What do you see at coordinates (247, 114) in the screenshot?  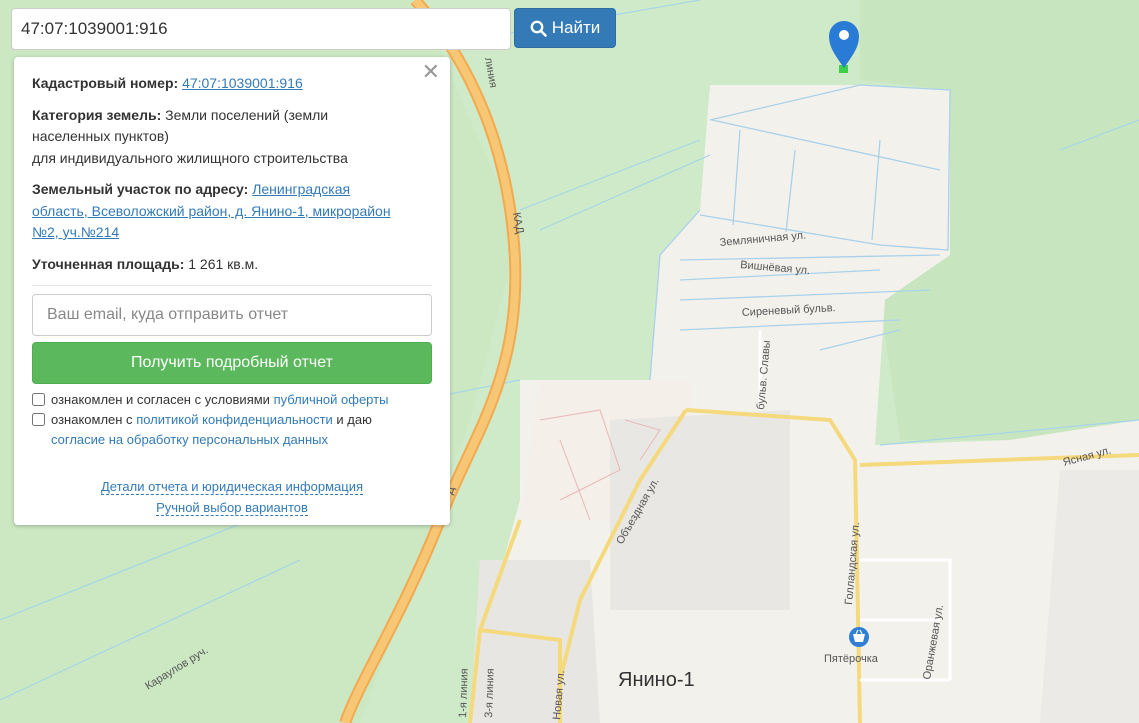 I see `category-value-1: Земли поселений (земли` at bounding box center [247, 114].